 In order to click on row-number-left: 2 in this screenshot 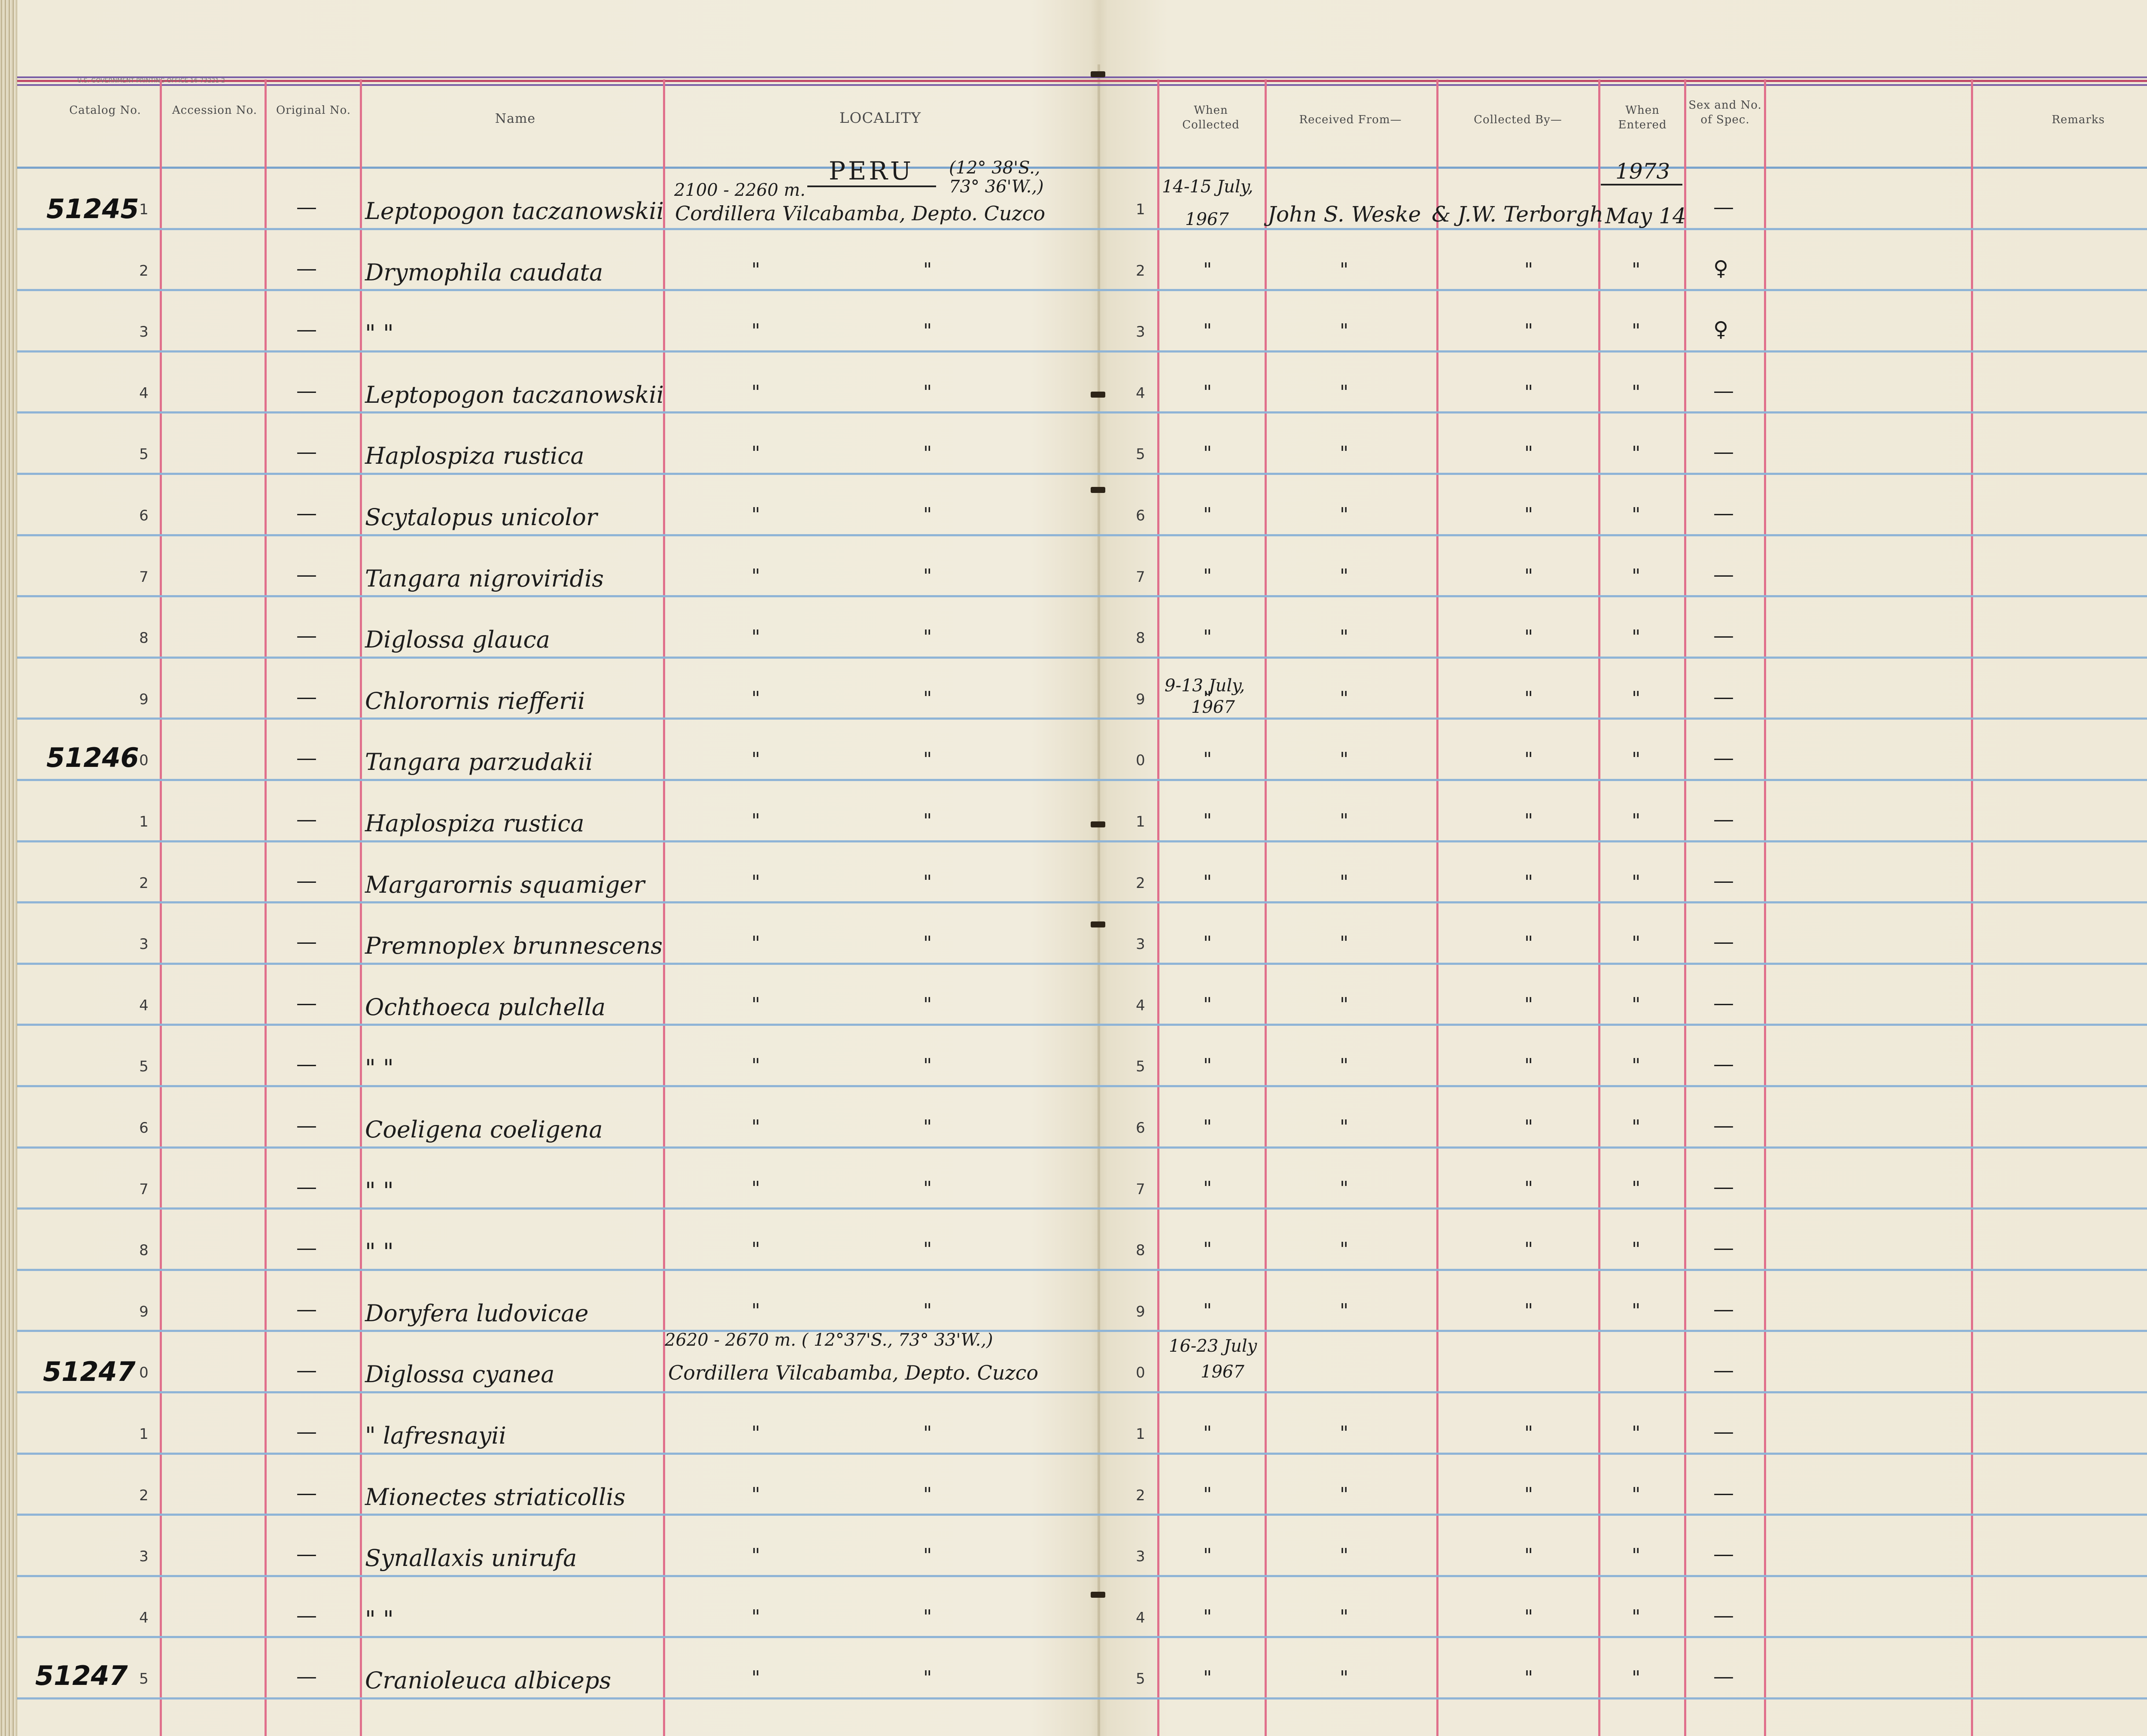, I will do `click(144, 271)`.